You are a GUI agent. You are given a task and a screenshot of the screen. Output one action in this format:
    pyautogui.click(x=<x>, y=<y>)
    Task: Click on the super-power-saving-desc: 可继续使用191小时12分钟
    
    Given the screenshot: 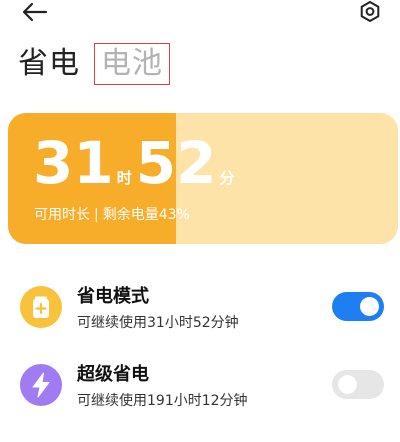 What is the action you would take?
    pyautogui.click(x=162, y=401)
    